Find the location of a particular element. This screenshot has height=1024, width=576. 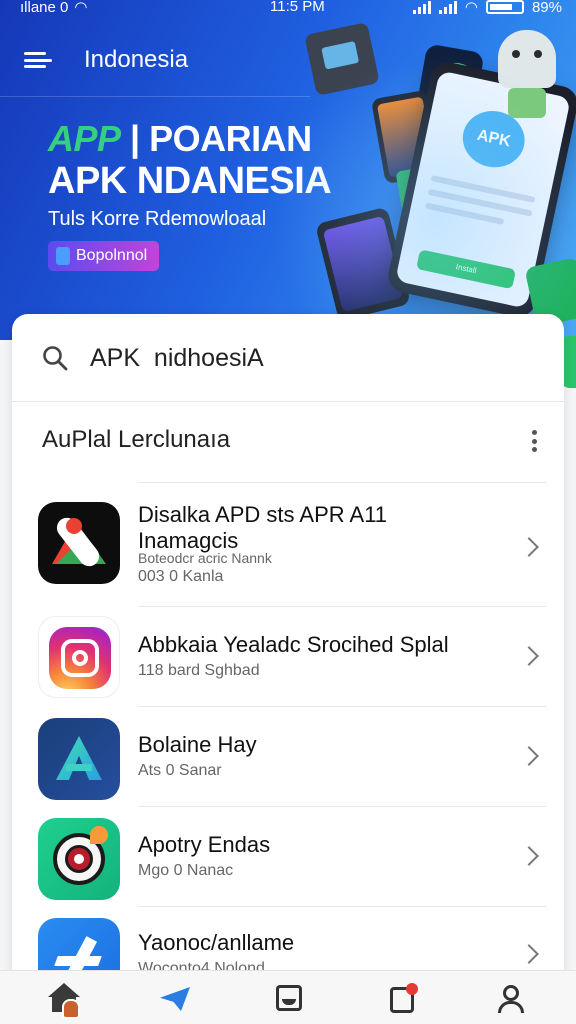

phone-badge: APK is located at coordinates (493, 139).